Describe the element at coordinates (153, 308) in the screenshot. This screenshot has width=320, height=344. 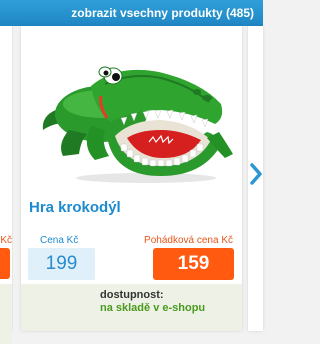
I see `availability-value: na skladě v e-shopu` at that location.